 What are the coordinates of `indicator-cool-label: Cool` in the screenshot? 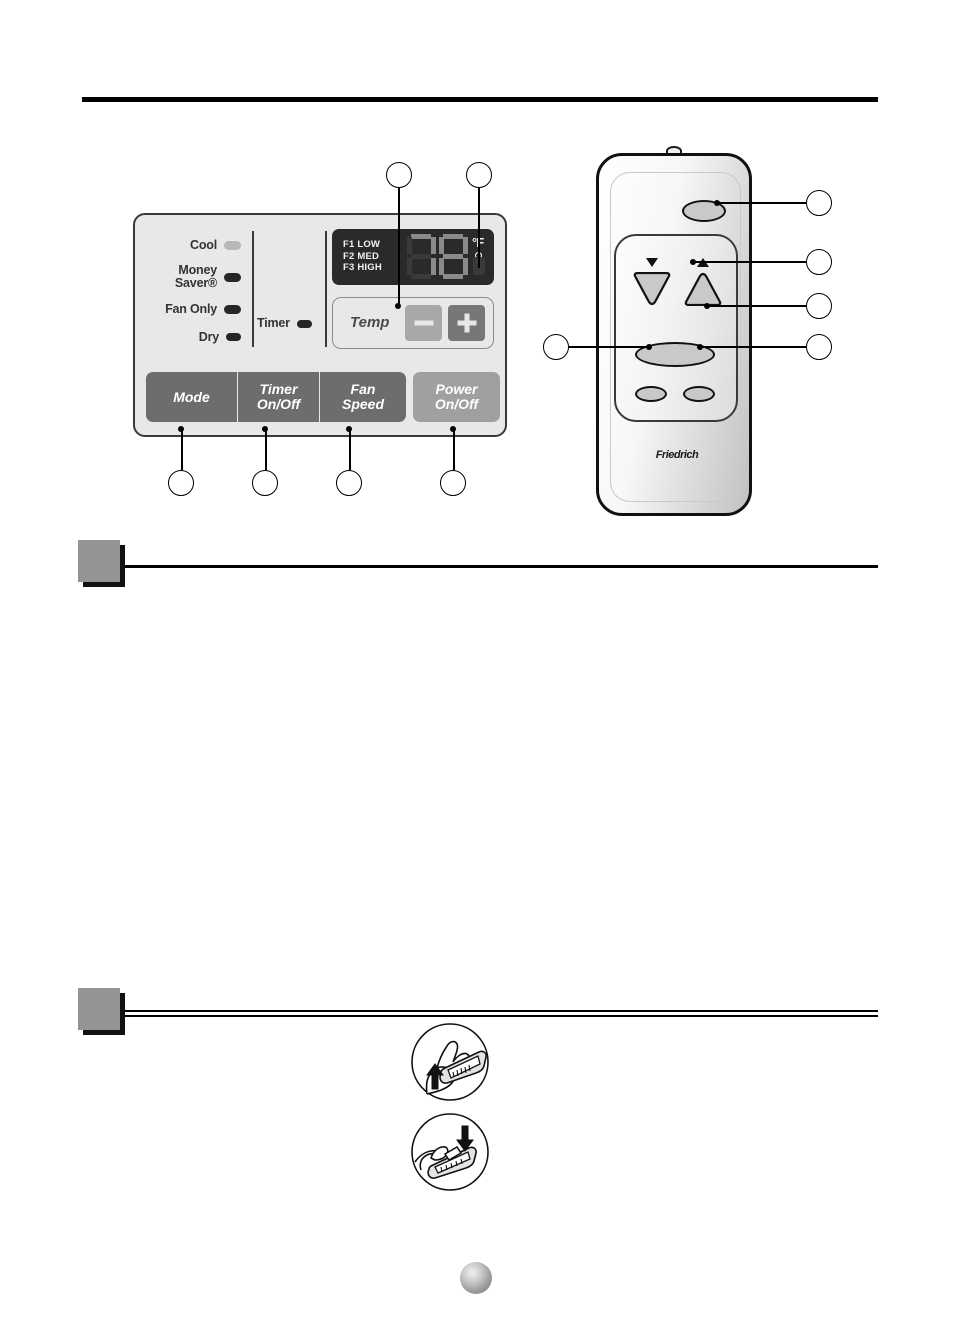 It's located at (203, 244).